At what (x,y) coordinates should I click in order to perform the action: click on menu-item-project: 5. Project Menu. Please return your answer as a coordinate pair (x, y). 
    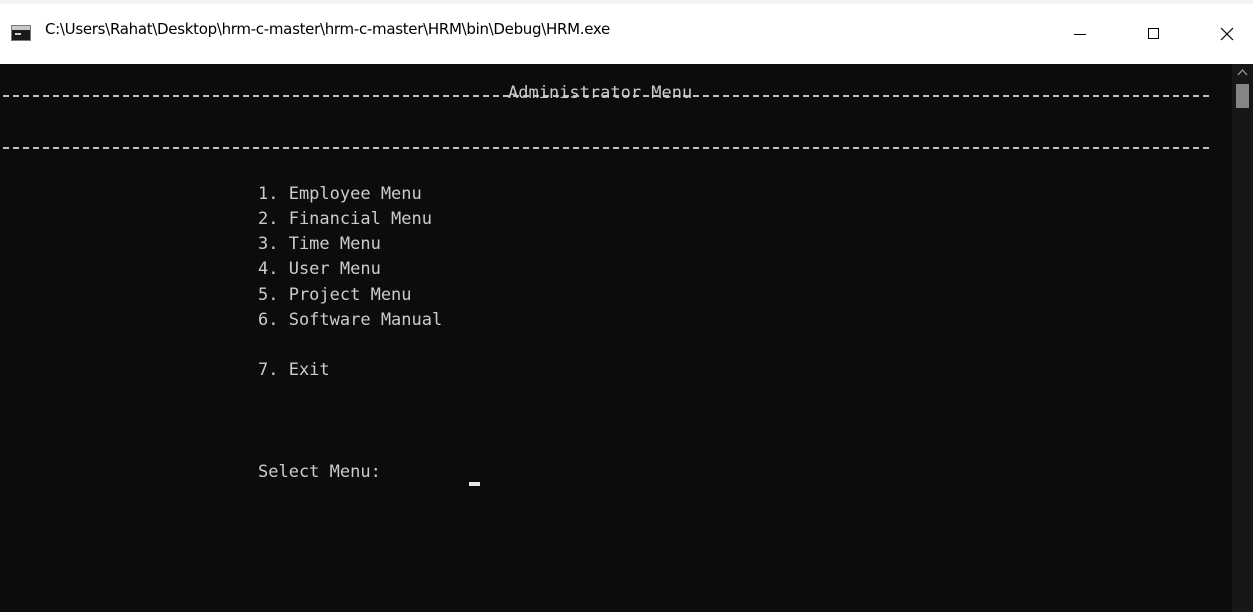
    Looking at the image, I should click on (335, 295).